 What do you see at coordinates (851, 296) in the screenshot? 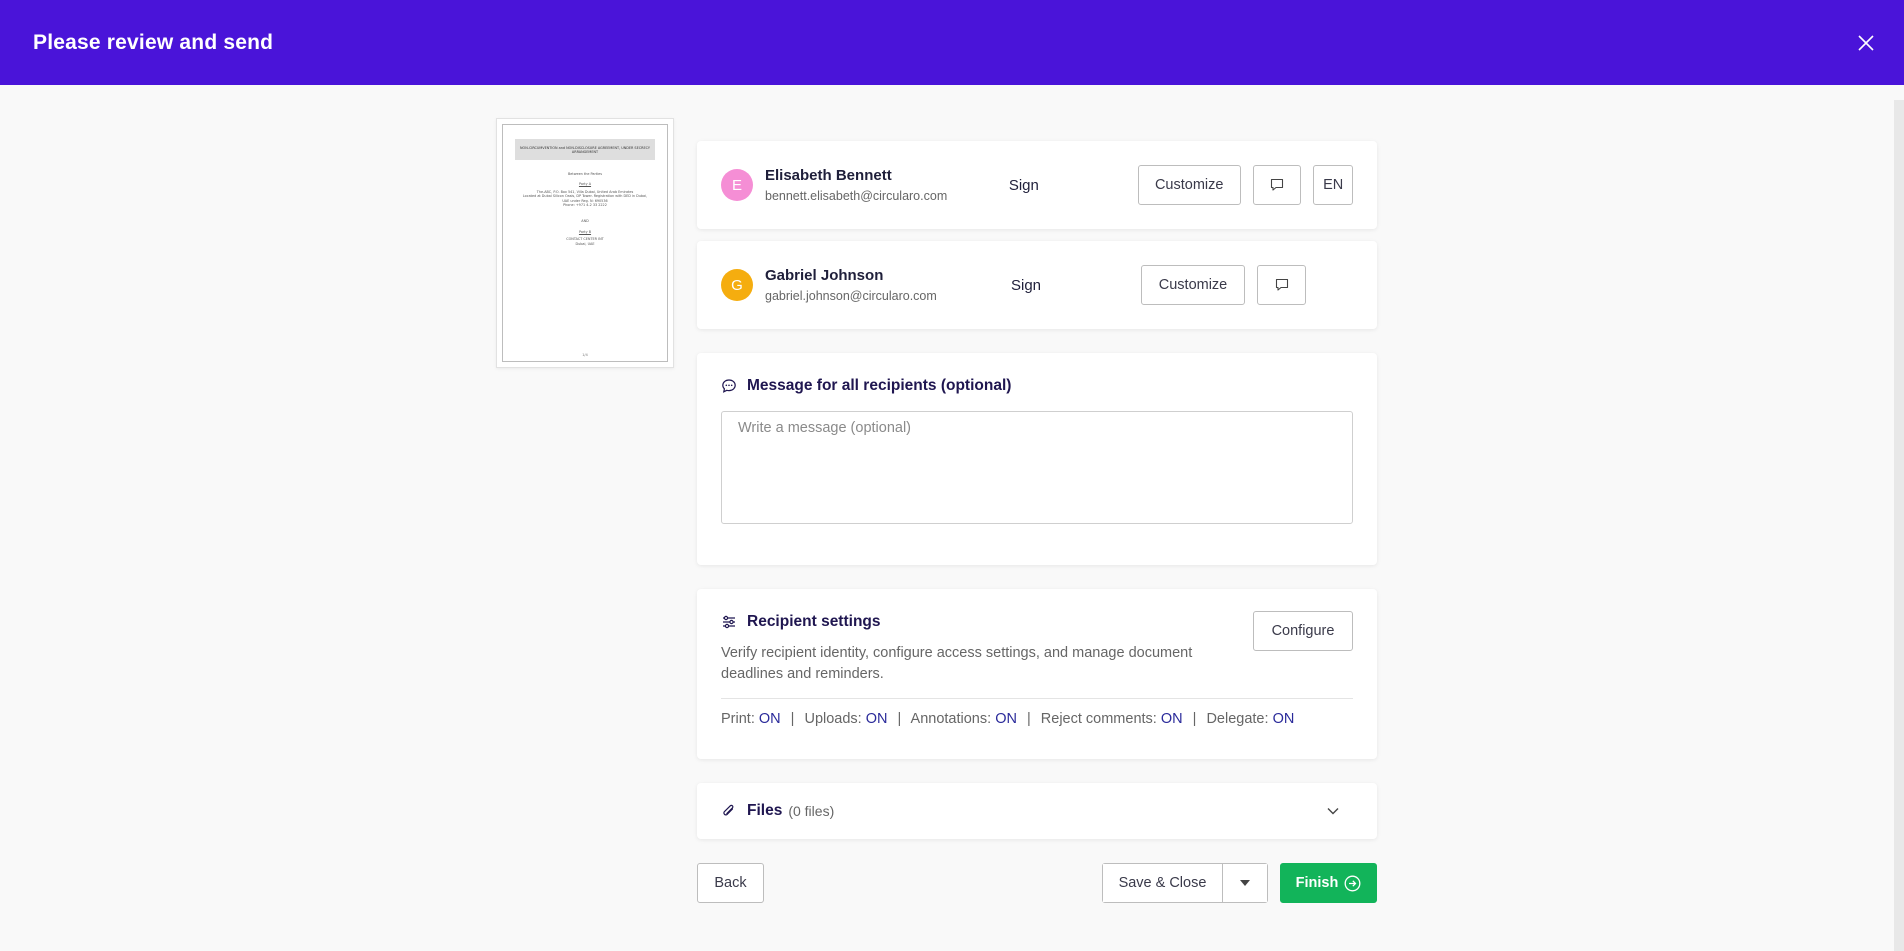
I see `recipient-email: gabriel.johnson@circularo.com` at bounding box center [851, 296].